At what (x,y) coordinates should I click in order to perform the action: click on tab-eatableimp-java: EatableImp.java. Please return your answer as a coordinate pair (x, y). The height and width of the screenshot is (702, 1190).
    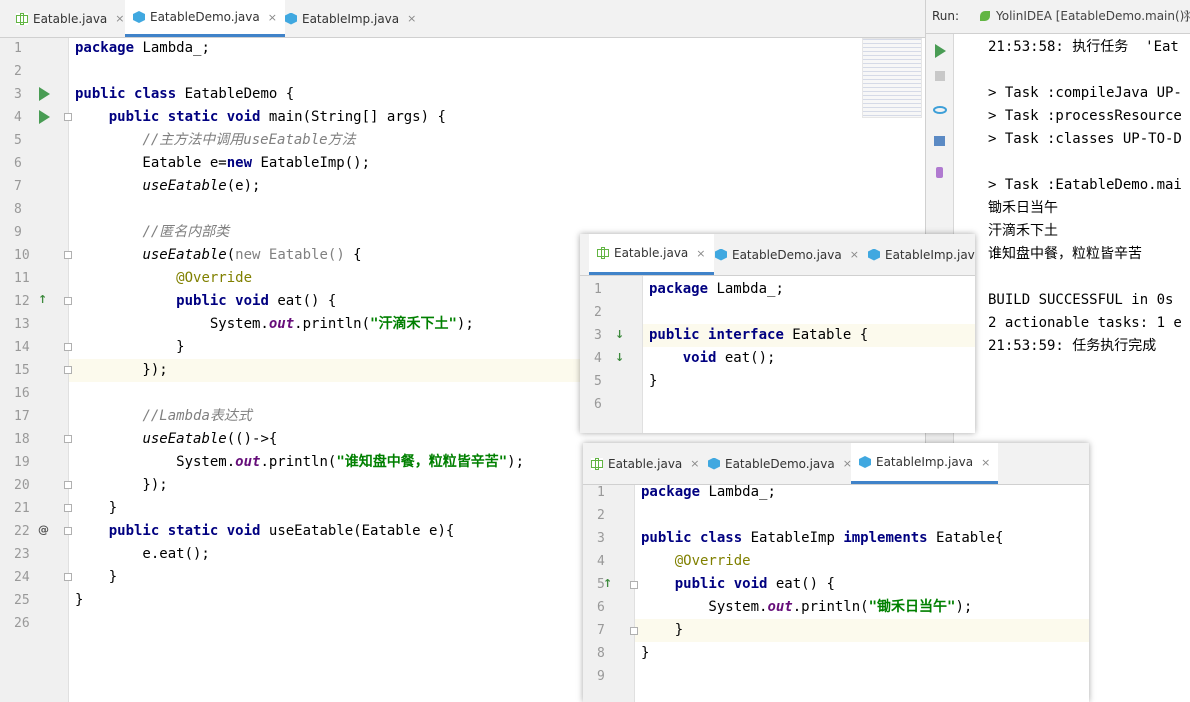
    Looking at the image, I should click on (921, 254).